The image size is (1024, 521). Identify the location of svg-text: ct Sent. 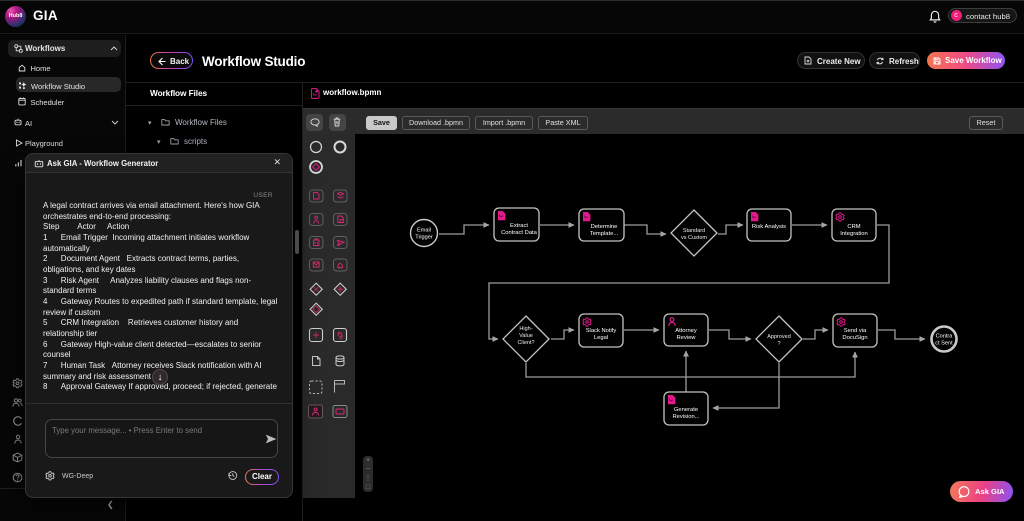
(944, 344).